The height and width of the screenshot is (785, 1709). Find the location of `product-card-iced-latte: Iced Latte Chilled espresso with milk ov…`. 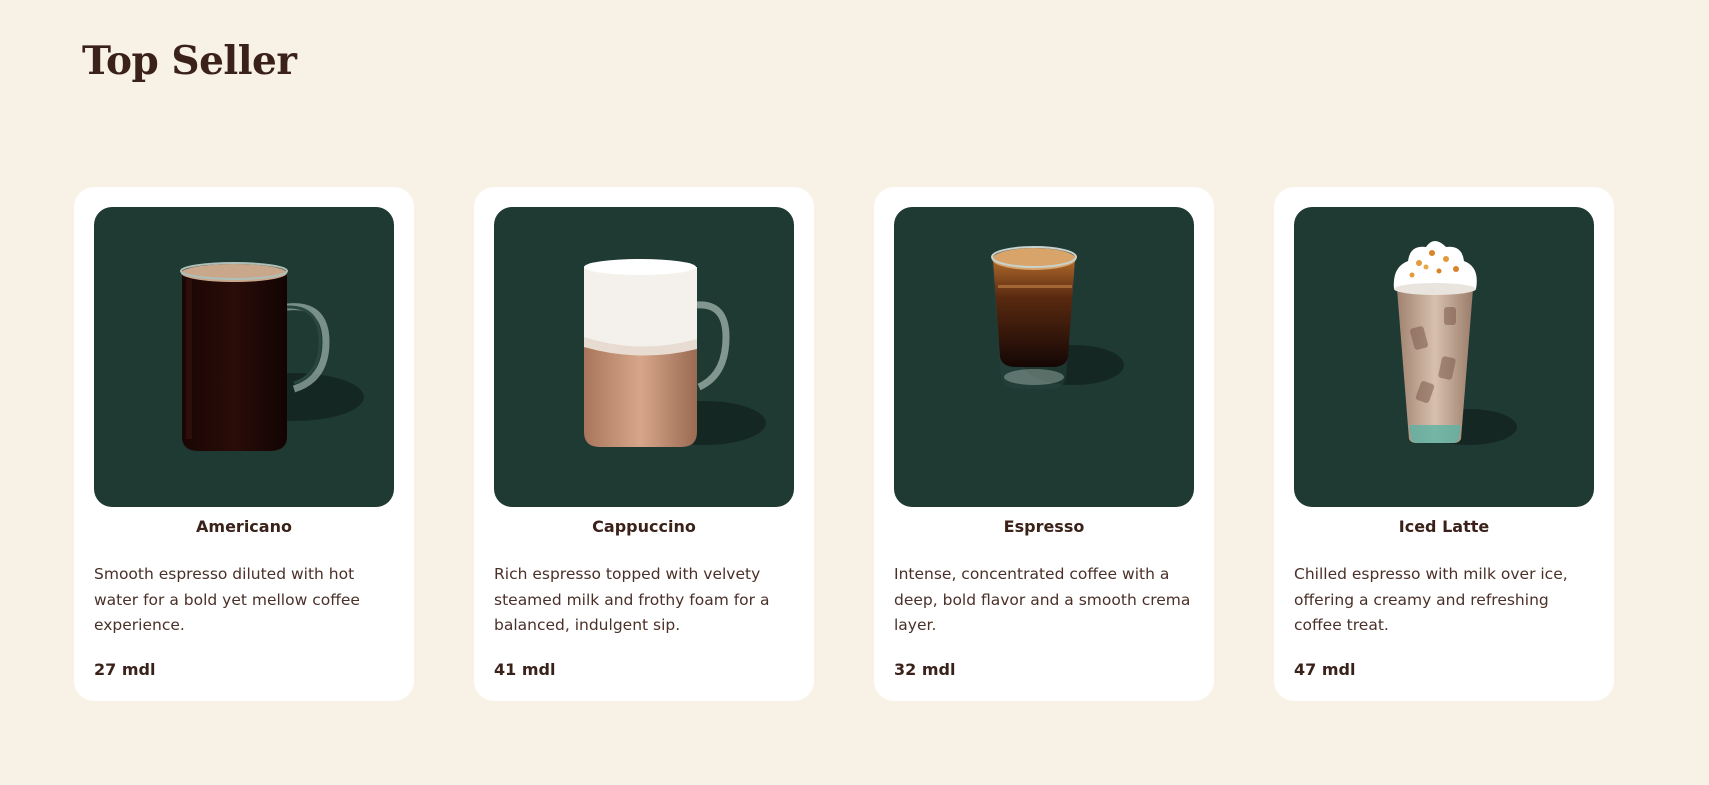

product-card-iced-latte: Iced Latte Chilled espresso with milk ov… is located at coordinates (1444, 444).